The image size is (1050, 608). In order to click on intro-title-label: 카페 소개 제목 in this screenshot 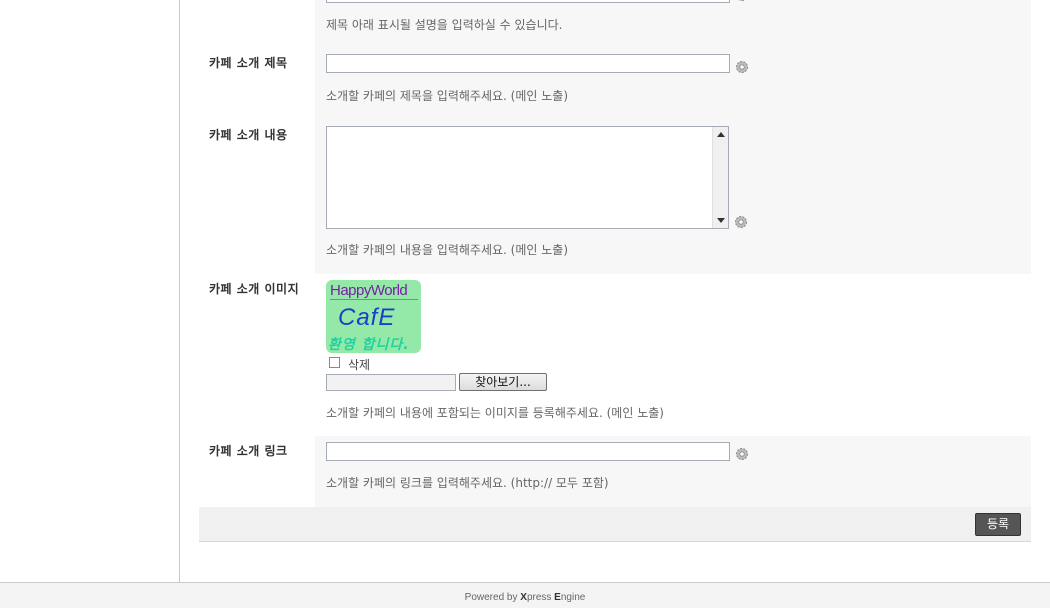, I will do `click(248, 63)`.